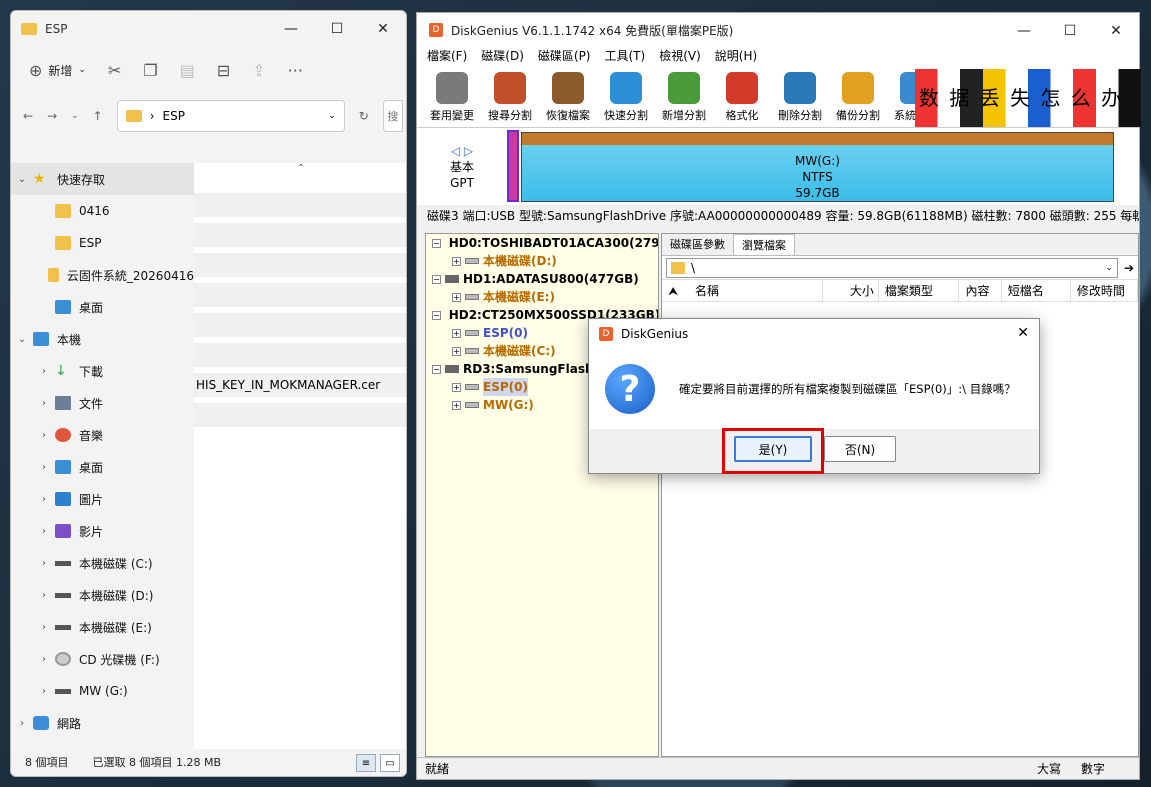 This screenshot has height=787, width=1151. I want to click on nav-item: › 文件, so click(102, 403).